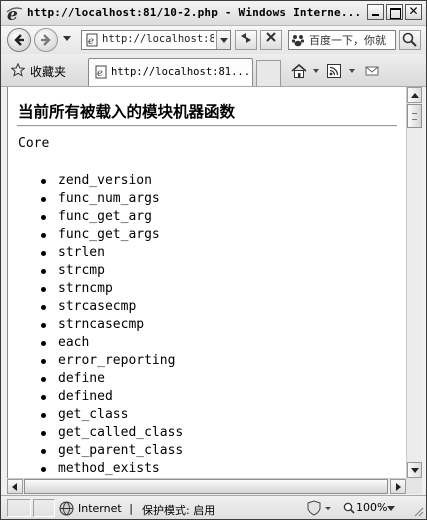  I want to click on search-input, so click(352, 39).